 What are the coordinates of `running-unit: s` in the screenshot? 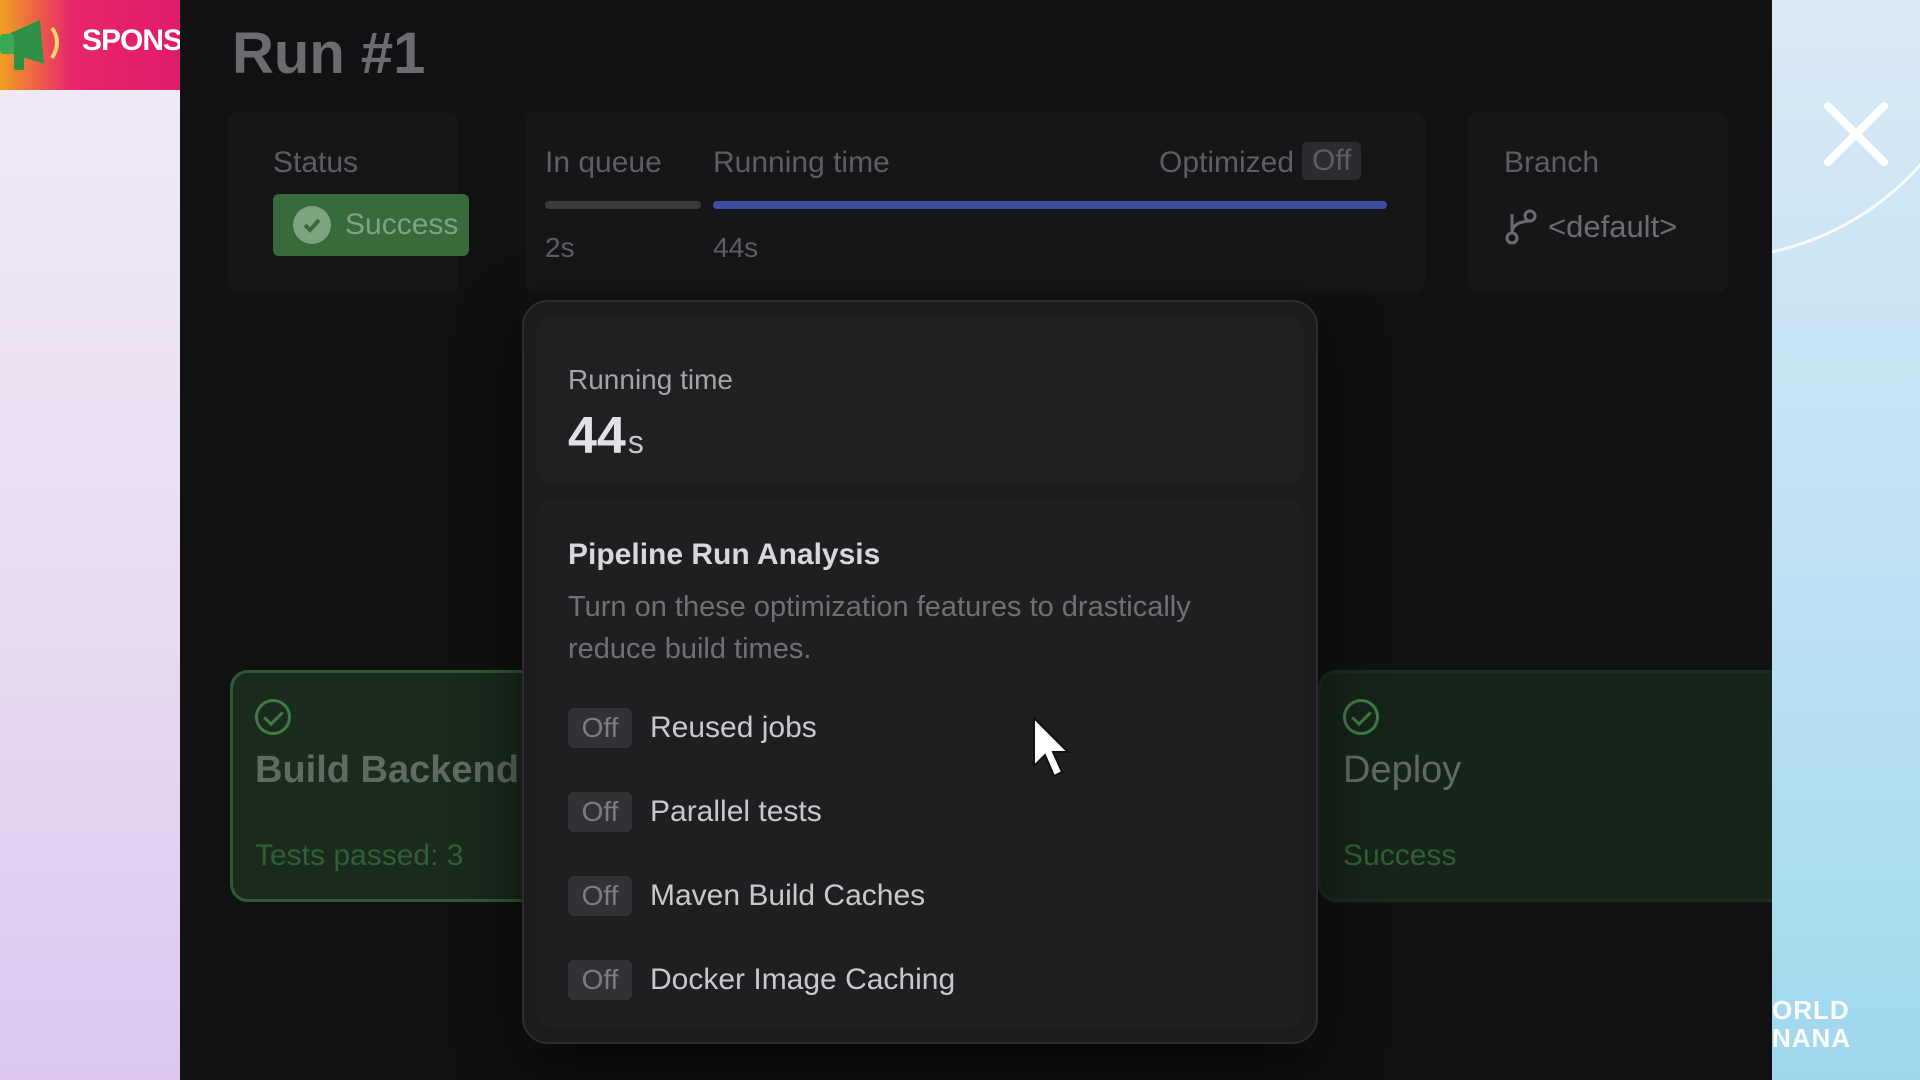 It's located at (635, 442).